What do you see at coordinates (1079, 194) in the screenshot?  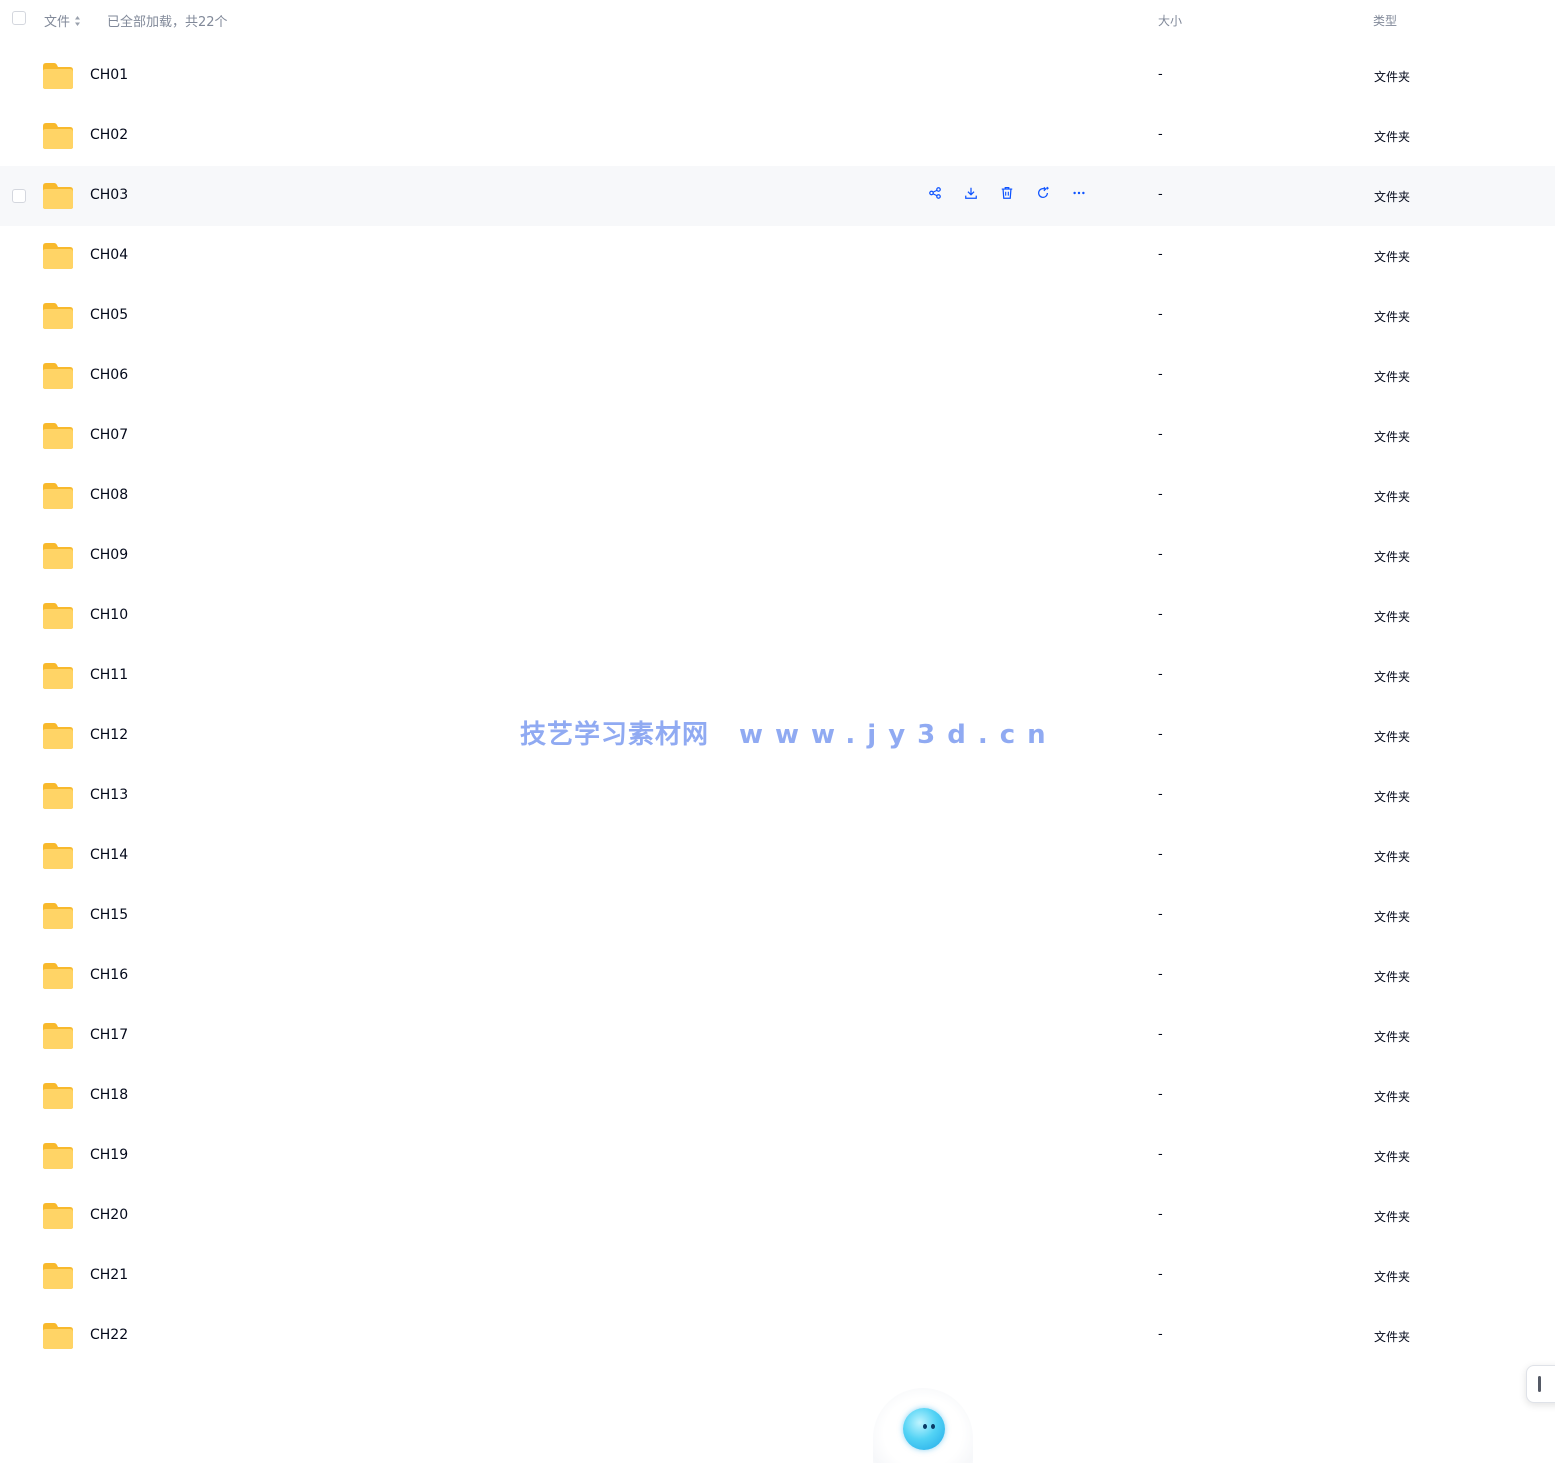 I see `more-button` at bounding box center [1079, 194].